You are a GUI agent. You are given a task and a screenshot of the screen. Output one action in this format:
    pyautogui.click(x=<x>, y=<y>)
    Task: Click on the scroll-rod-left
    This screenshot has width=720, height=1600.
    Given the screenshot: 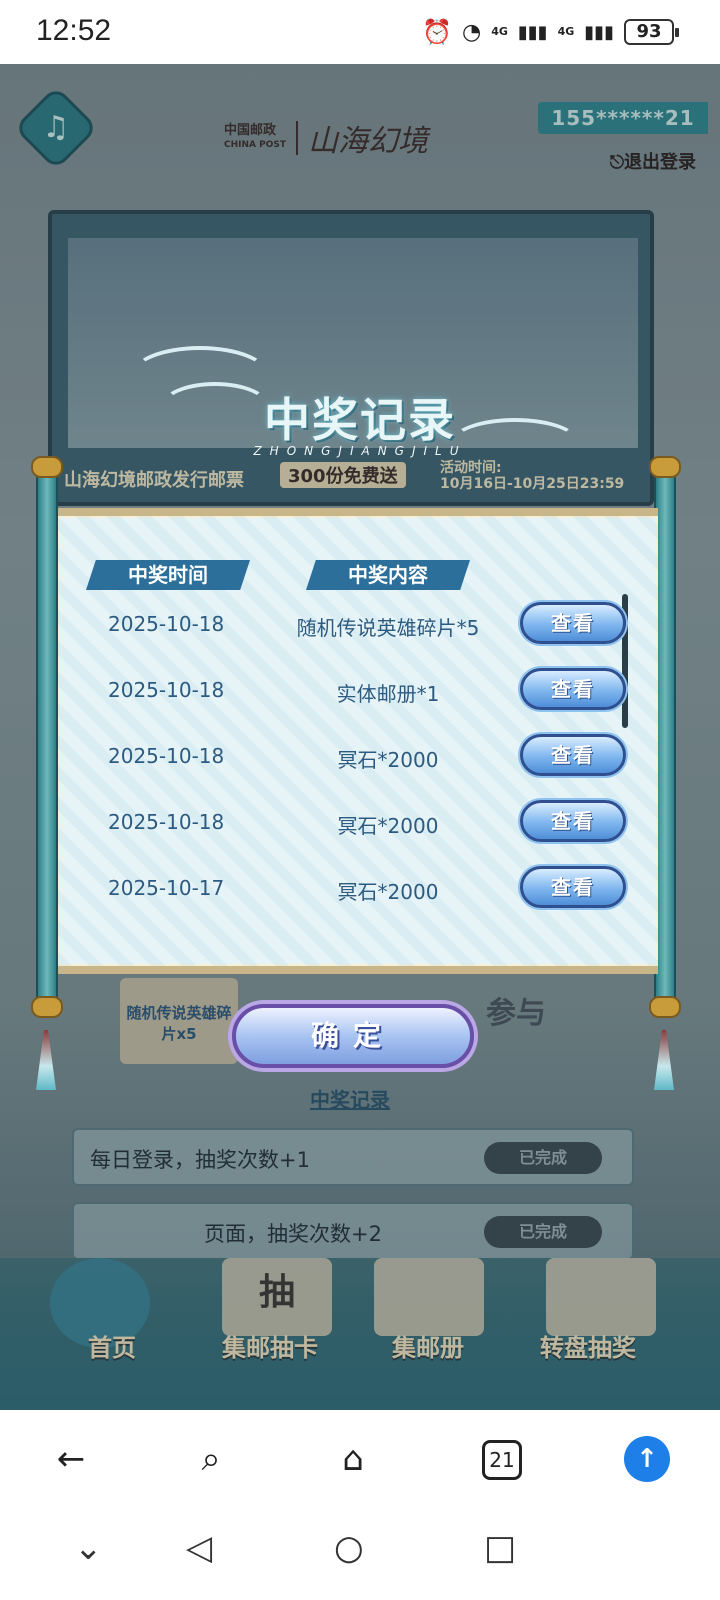 What is the action you would take?
    pyautogui.click(x=47, y=738)
    